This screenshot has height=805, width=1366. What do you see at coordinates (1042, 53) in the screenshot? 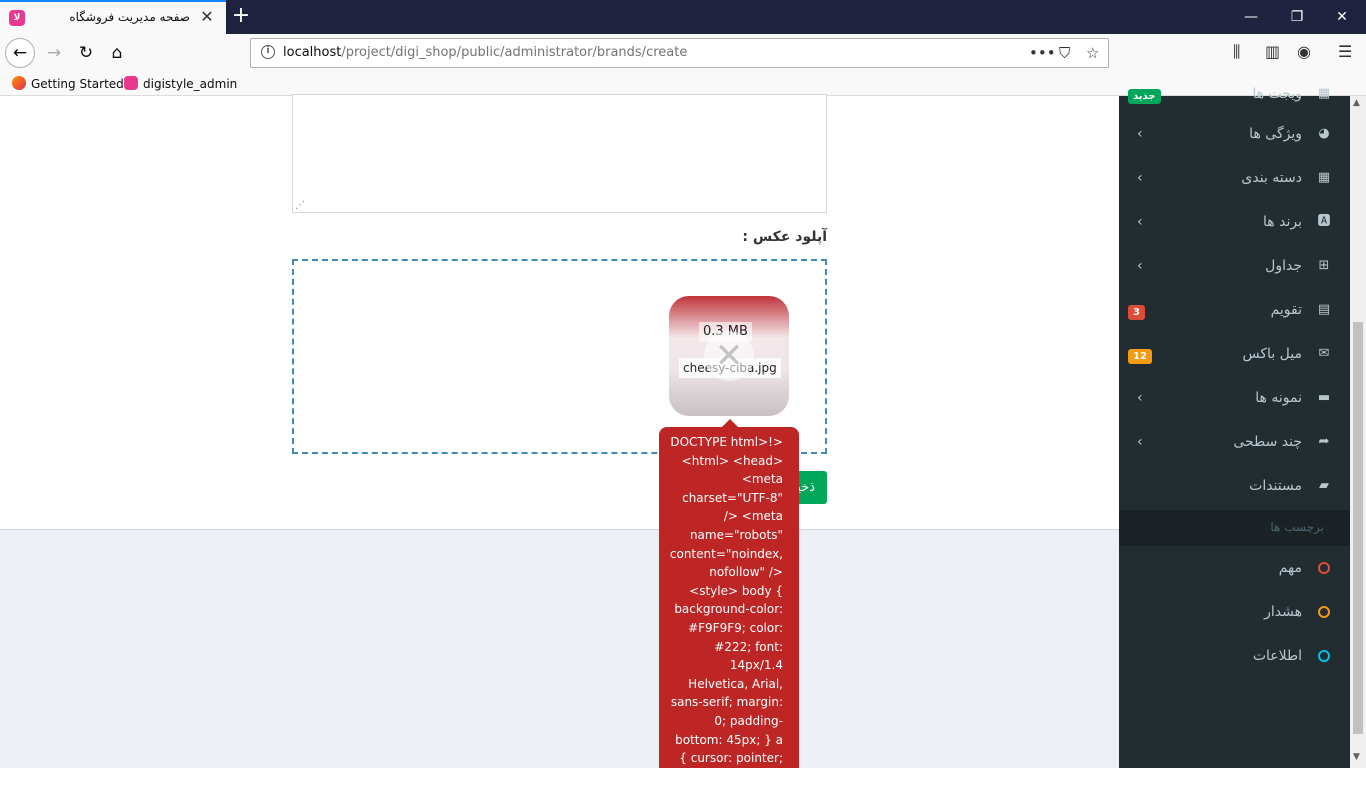
I see `page-actions-icon: •••` at bounding box center [1042, 53].